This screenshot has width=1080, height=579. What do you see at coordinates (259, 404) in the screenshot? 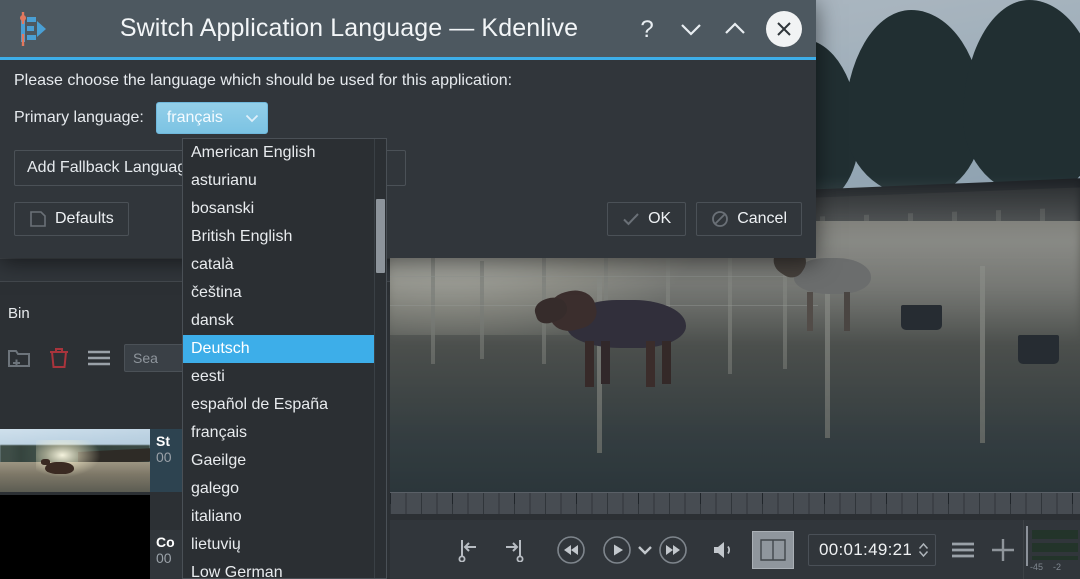
I see `dropdown-item-label: español de España` at bounding box center [259, 404].